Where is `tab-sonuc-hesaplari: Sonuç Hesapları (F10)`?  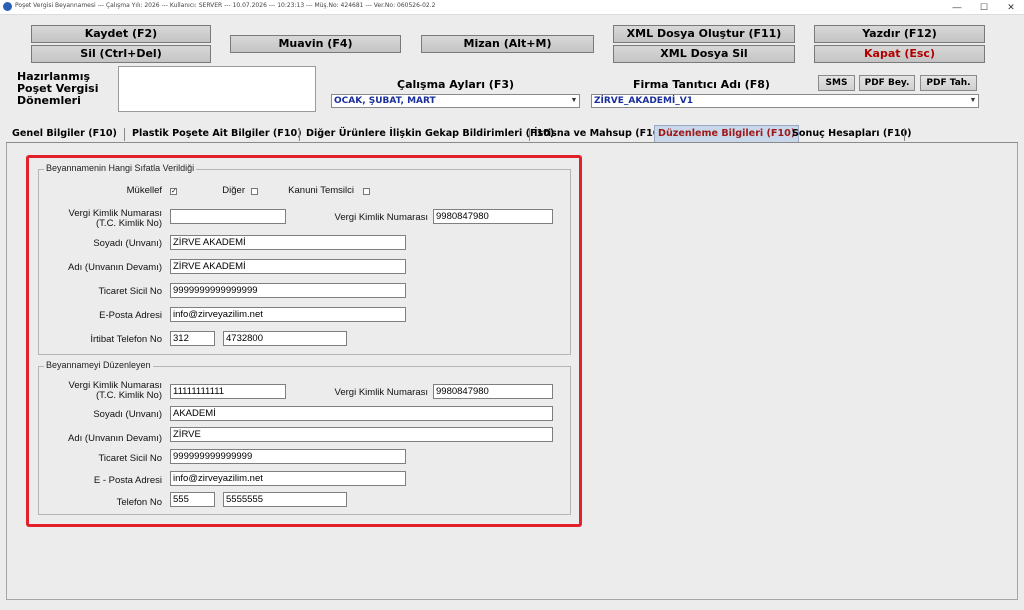 tab-sonuc-hesaplari: Sonuç Hesapları (F10) is located at coordinates (852, 134).